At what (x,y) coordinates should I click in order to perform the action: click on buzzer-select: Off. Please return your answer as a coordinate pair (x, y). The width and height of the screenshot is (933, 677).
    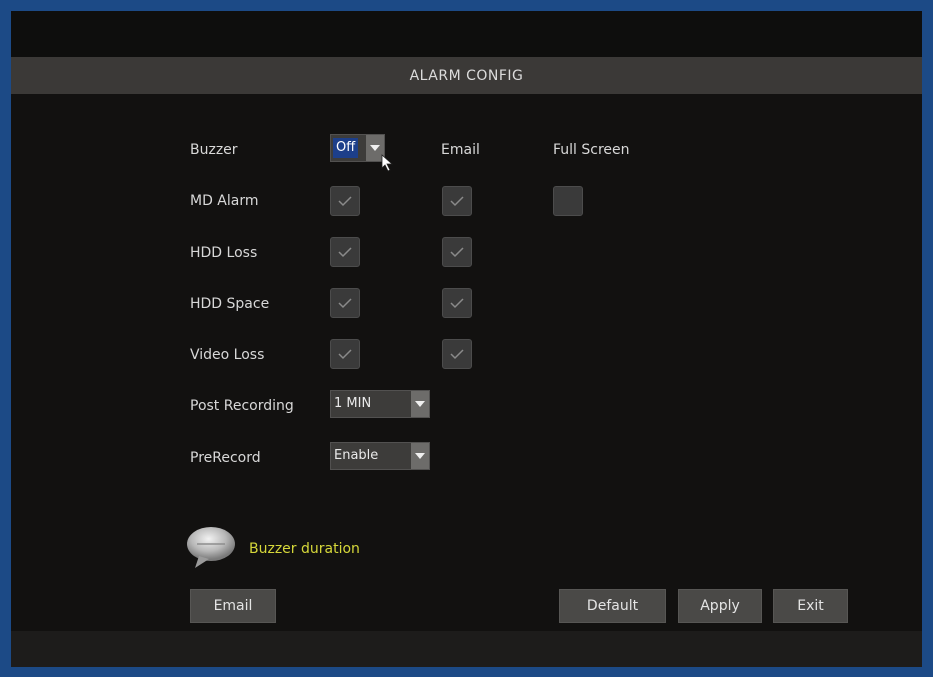
    Looking at the image, I should click on (357, 148).